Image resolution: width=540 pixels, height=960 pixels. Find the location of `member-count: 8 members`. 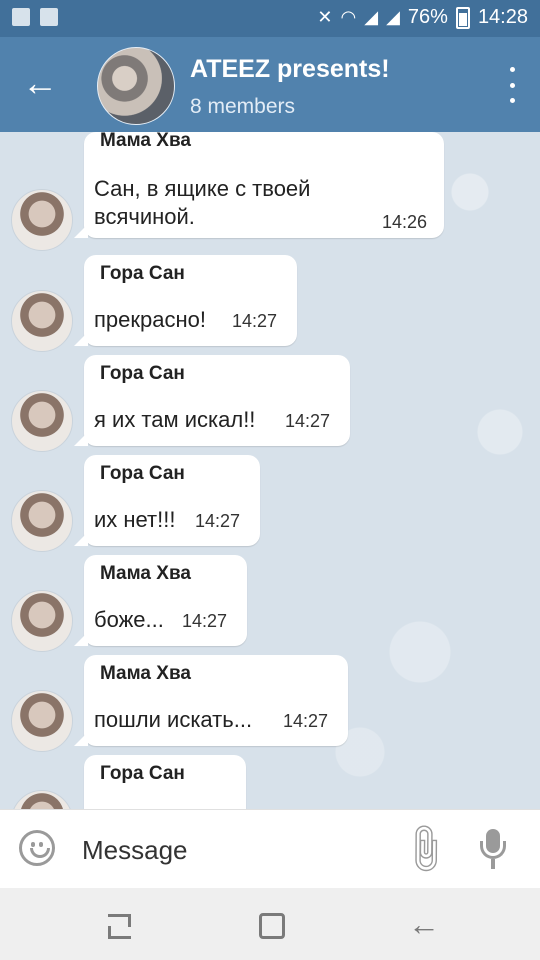

member-count: 8 members is located at coordinates (243, 106).